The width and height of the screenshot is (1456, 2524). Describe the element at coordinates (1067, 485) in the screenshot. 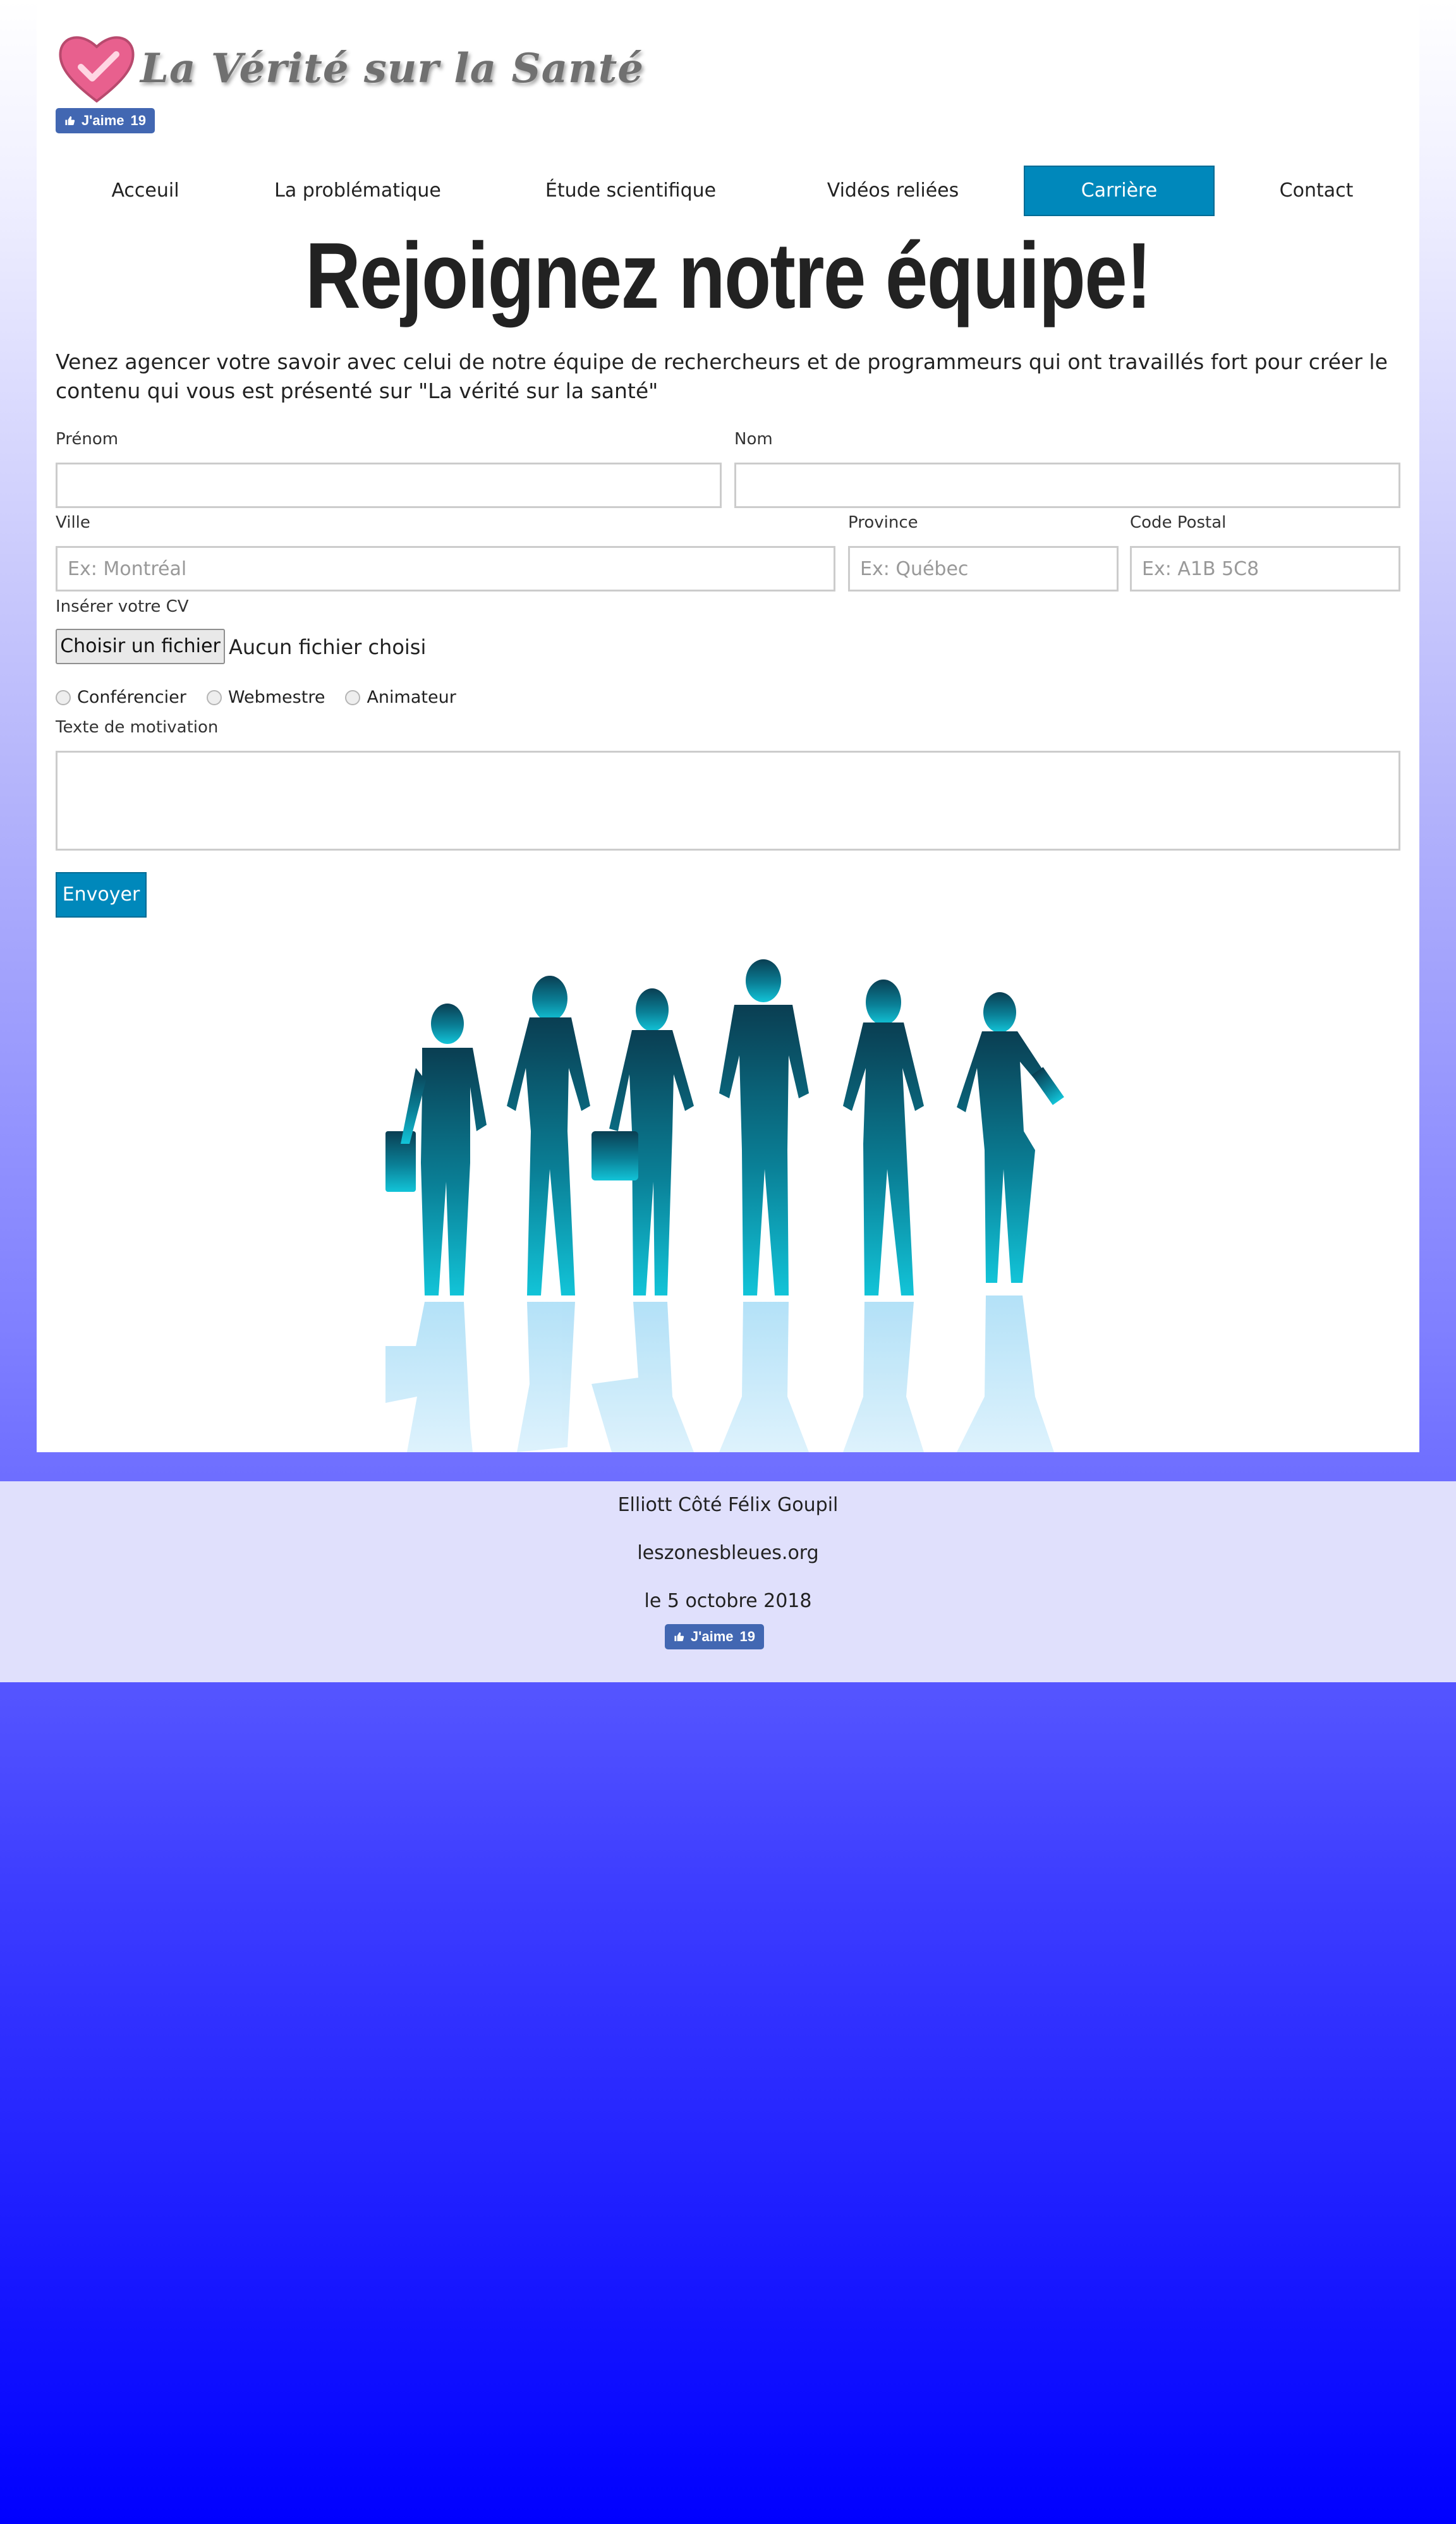

I see `nom-input` at that location.